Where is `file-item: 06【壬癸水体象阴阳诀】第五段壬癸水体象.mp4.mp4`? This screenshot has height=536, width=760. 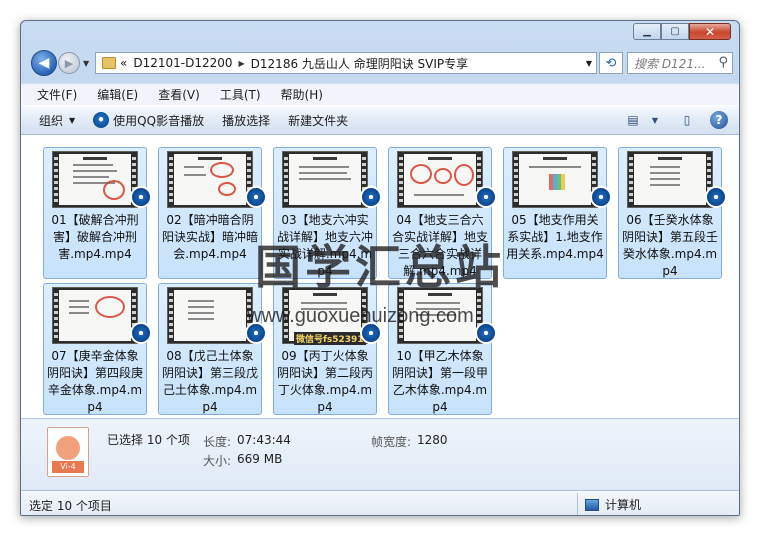
file-item: 06【壬癸水体象阴阳诀】第五段壬癸水体象.mp4.mp4 is located at coordinates (672, 213).